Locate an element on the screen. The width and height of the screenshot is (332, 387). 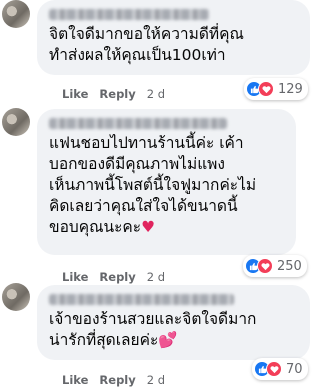
reaction-summary: 129 is located at coordinates (276, 89).